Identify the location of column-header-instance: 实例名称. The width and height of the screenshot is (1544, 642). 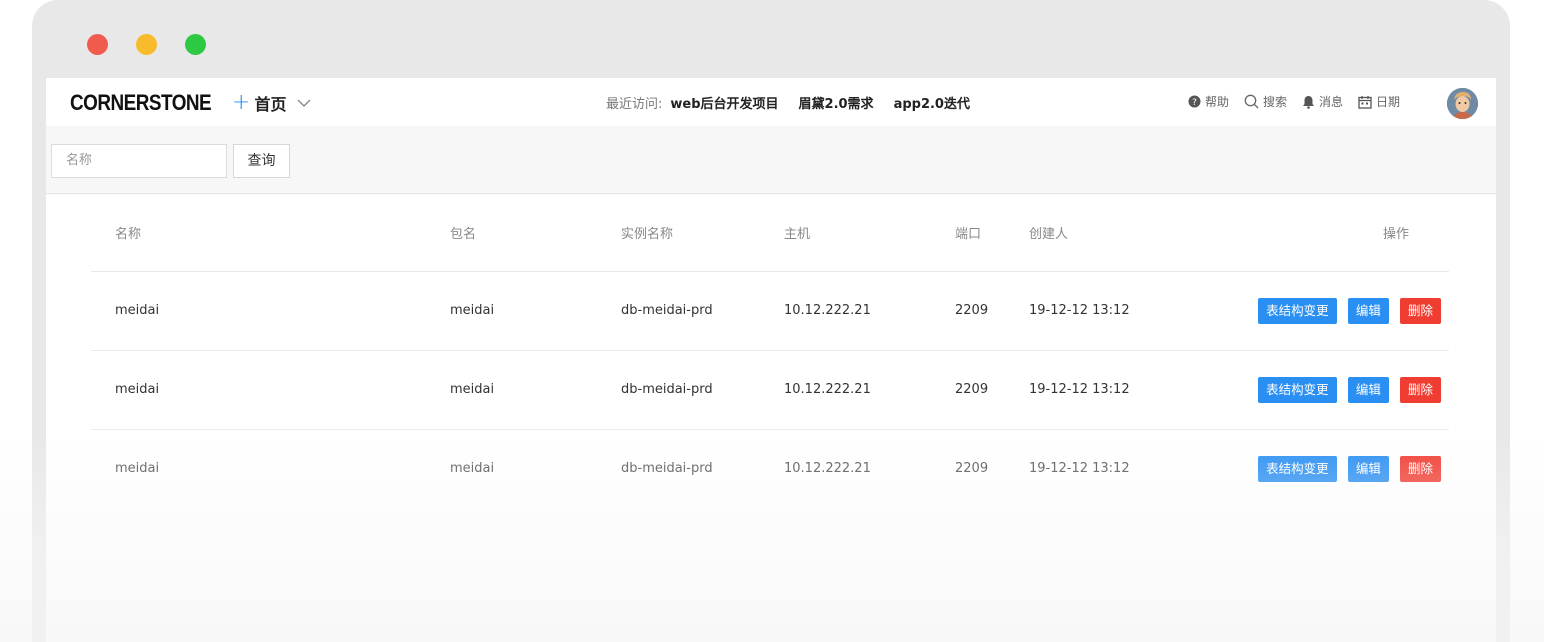
(702, 233).